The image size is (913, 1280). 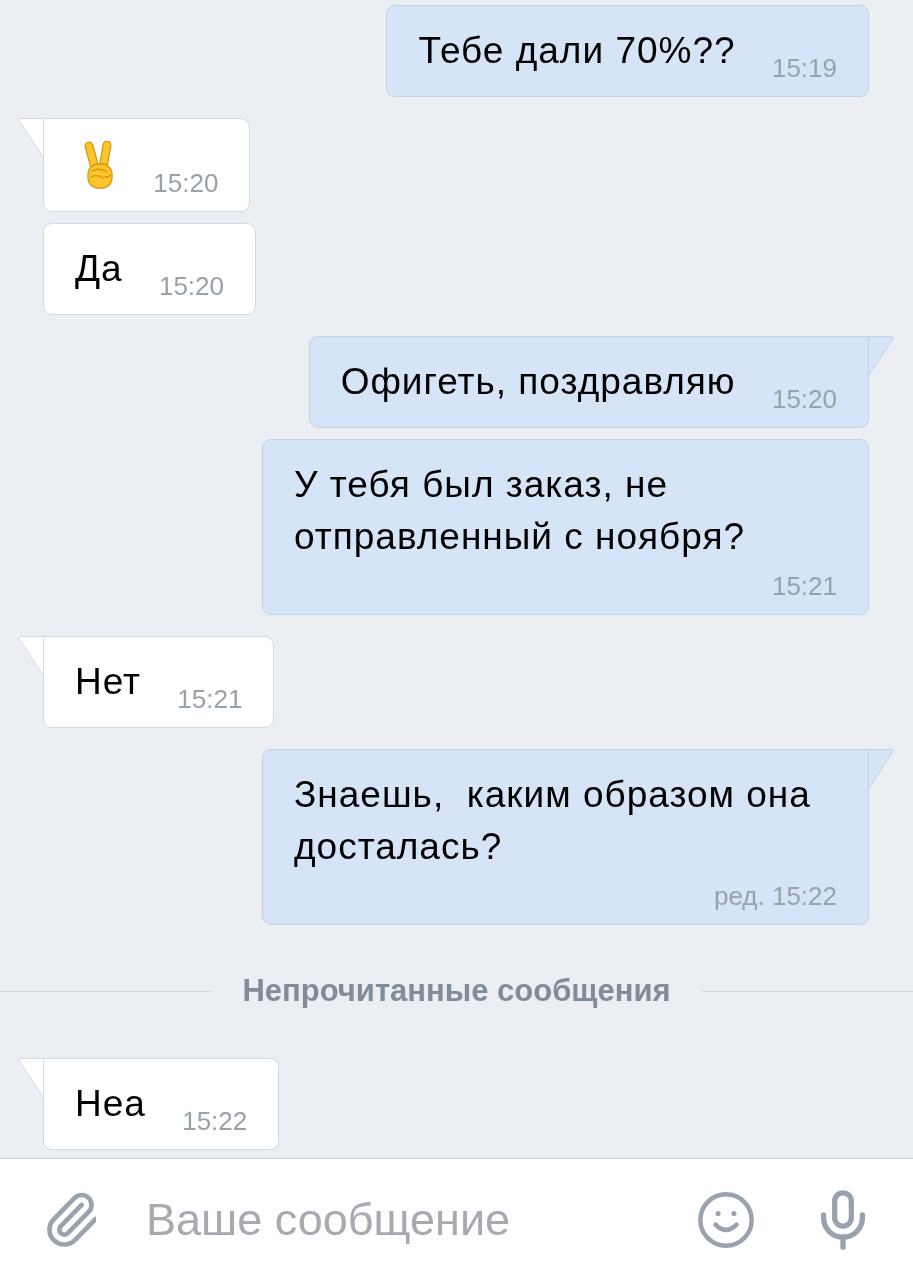 What do you see at coordinates (108, 682) in the screenshot?
I see `message-text: Нет` at bounding box center [108, 682].